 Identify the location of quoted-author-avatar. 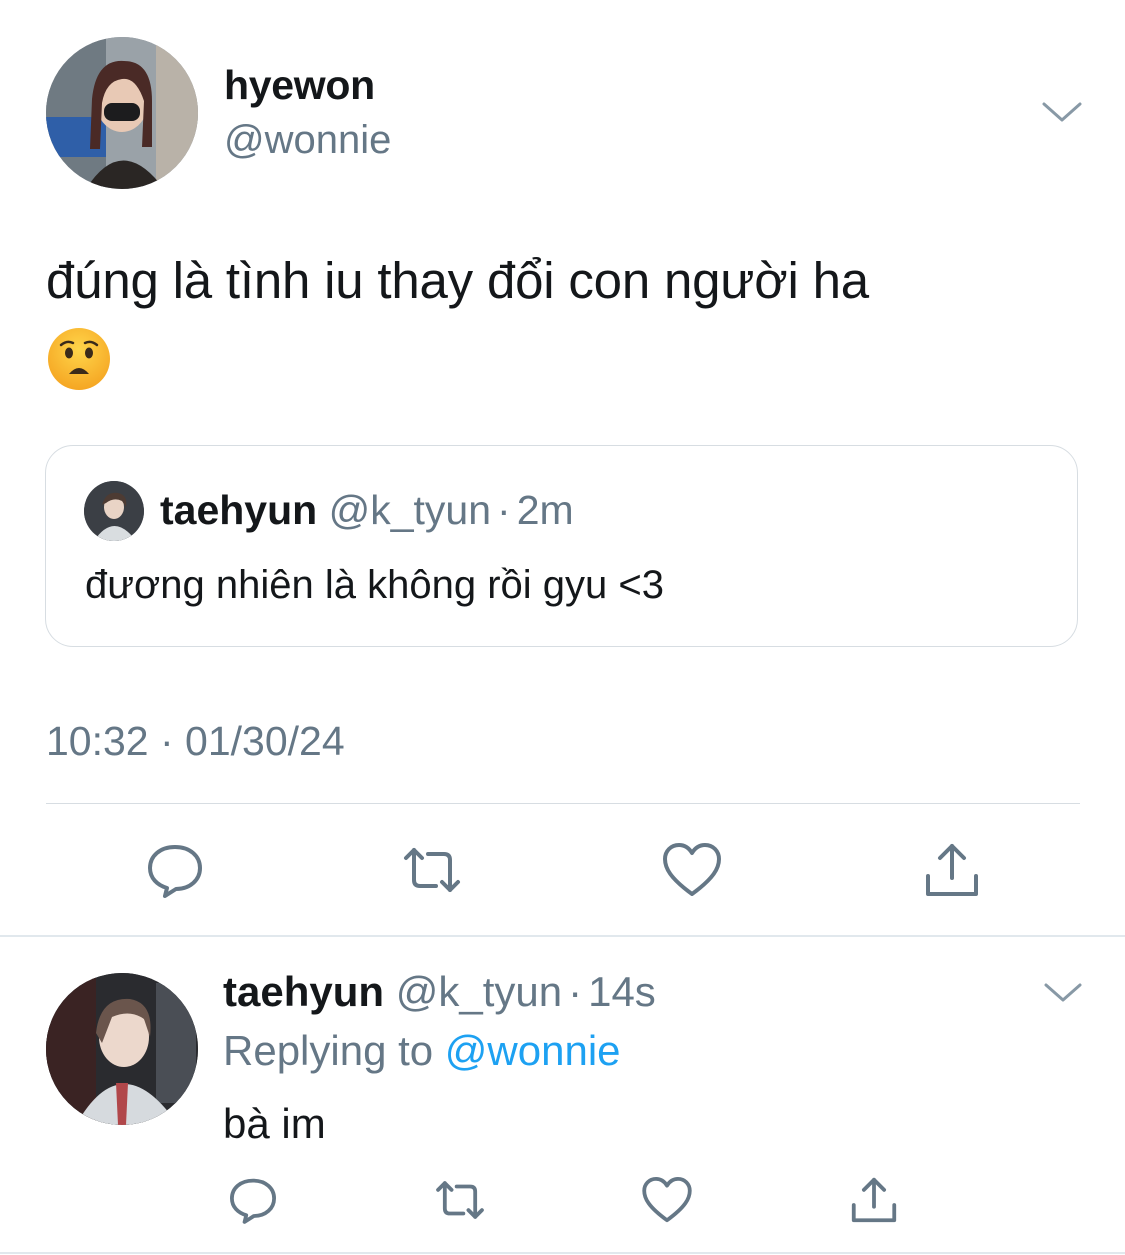
(114, 511).